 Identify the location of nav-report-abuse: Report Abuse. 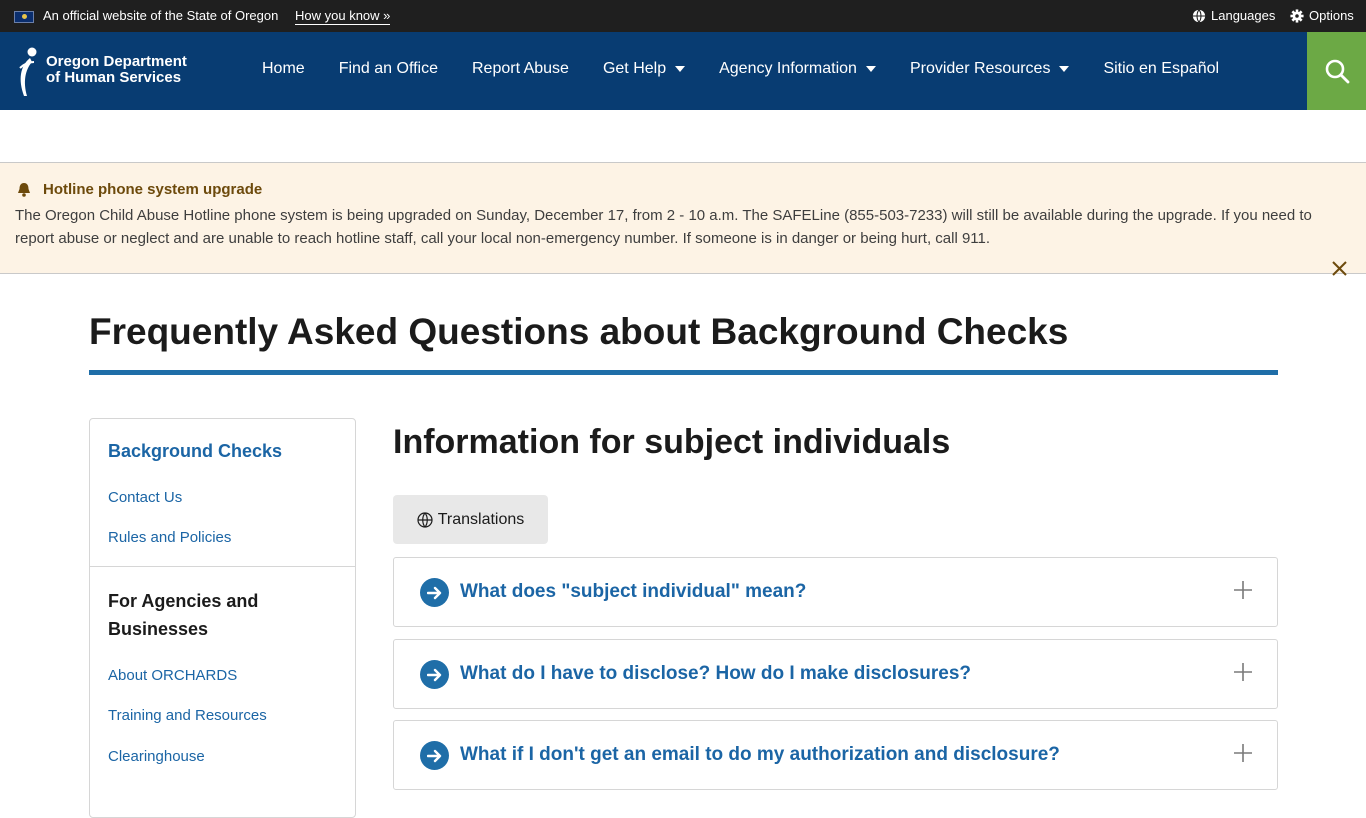
(520, 69).